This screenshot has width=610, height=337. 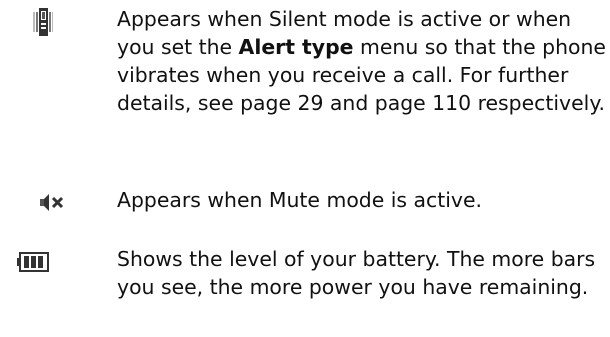 I want to click on alert-type-menu-name: Alert type, so click(x=296, y=47).